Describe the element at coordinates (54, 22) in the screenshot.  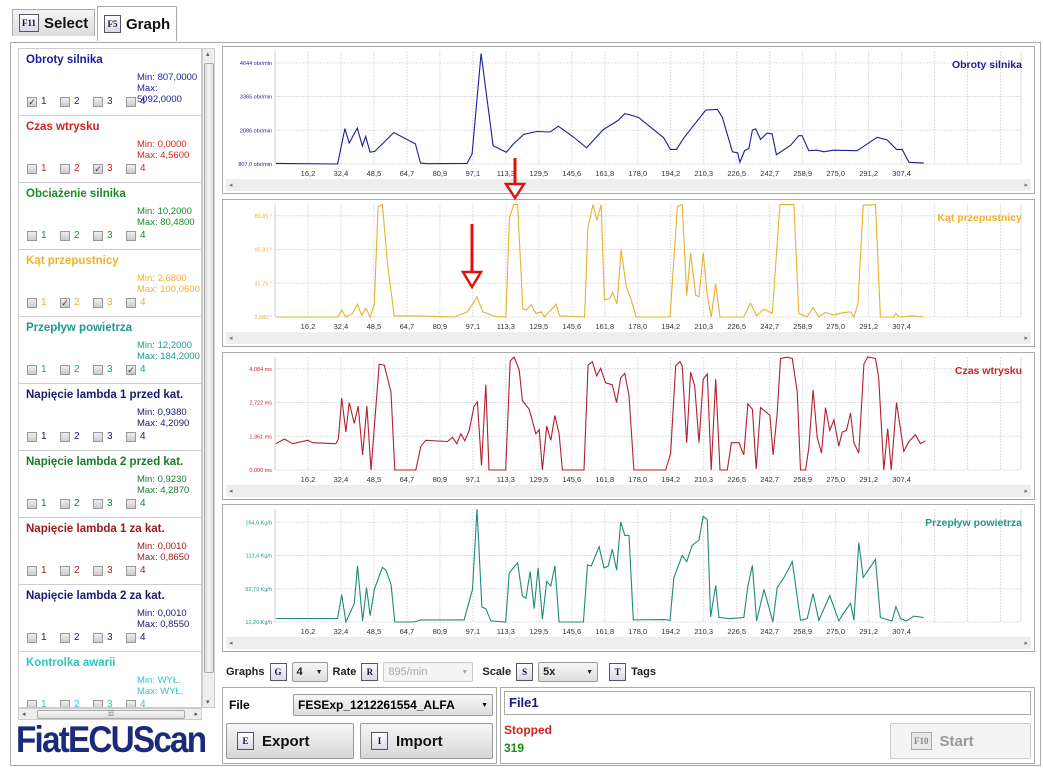
I see `tab-select: F11 Select` at that location.